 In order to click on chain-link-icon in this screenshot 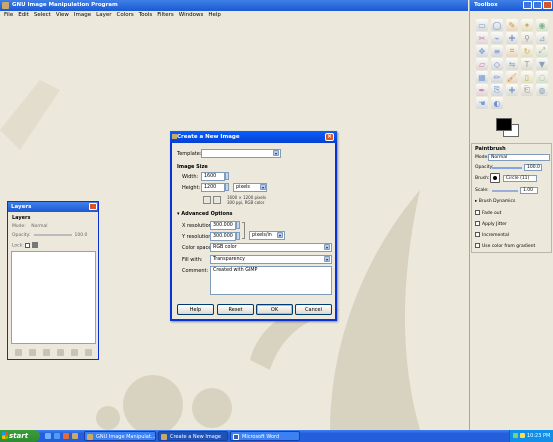, I will do `click(243, 230)`.